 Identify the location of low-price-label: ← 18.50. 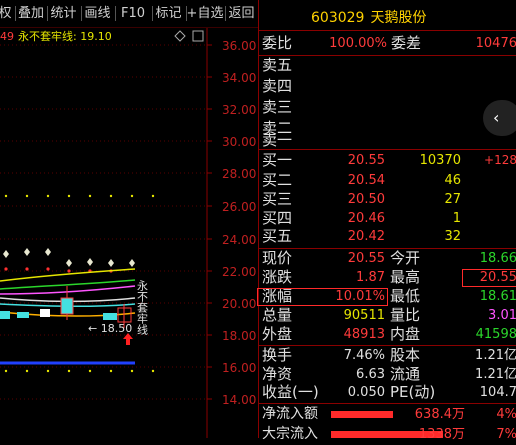
(110, 328).